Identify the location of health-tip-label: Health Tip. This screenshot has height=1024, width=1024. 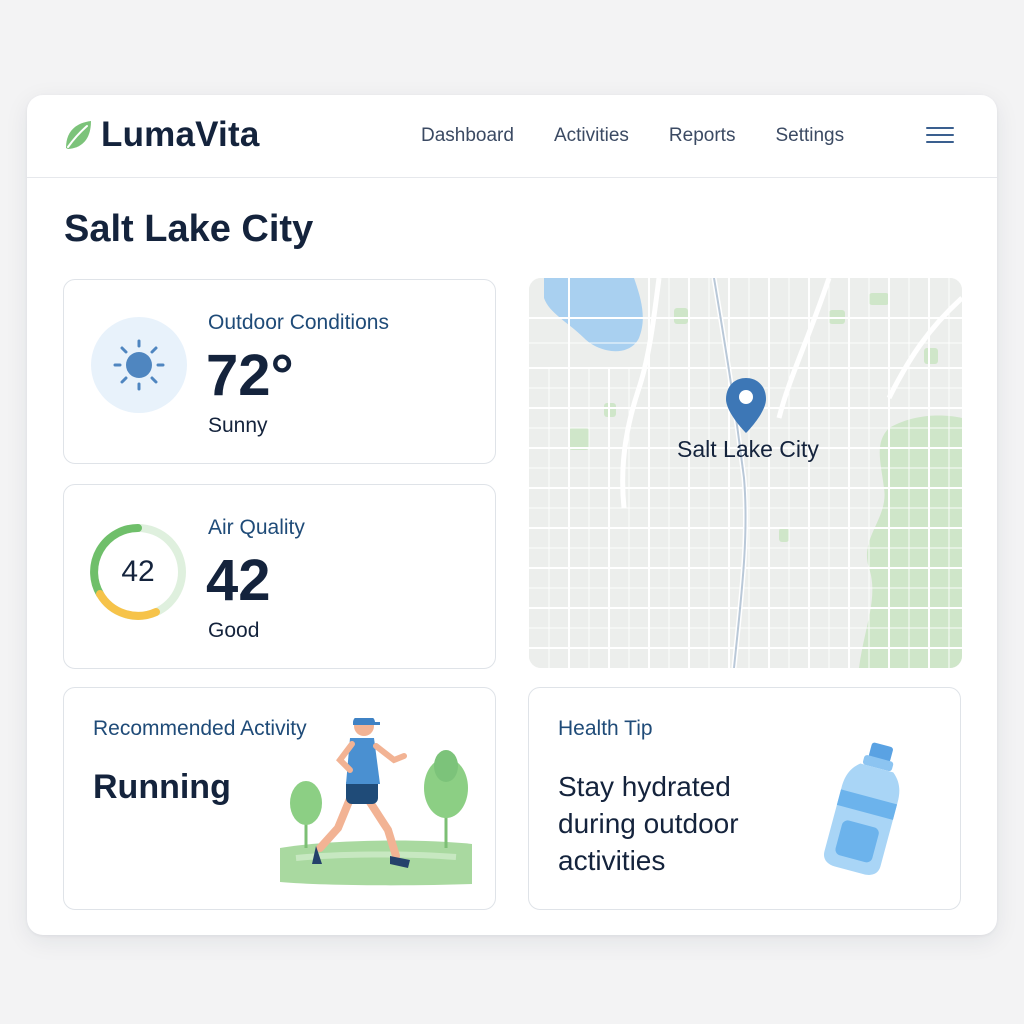
(605, 728).